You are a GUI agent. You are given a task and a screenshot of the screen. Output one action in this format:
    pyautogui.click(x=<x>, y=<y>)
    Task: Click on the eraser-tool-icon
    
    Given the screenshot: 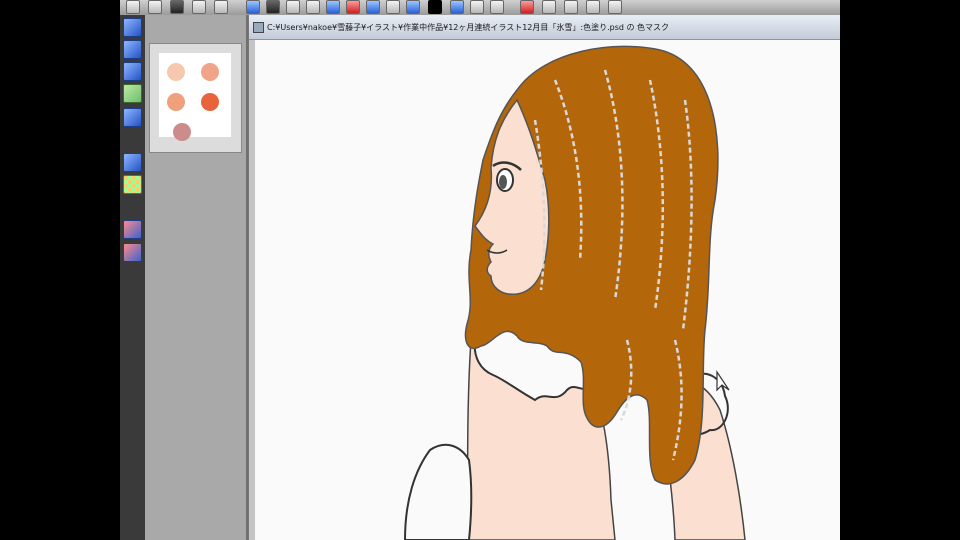 What is the action you would take?
    pyautogui.click(x=132, y=252)
    